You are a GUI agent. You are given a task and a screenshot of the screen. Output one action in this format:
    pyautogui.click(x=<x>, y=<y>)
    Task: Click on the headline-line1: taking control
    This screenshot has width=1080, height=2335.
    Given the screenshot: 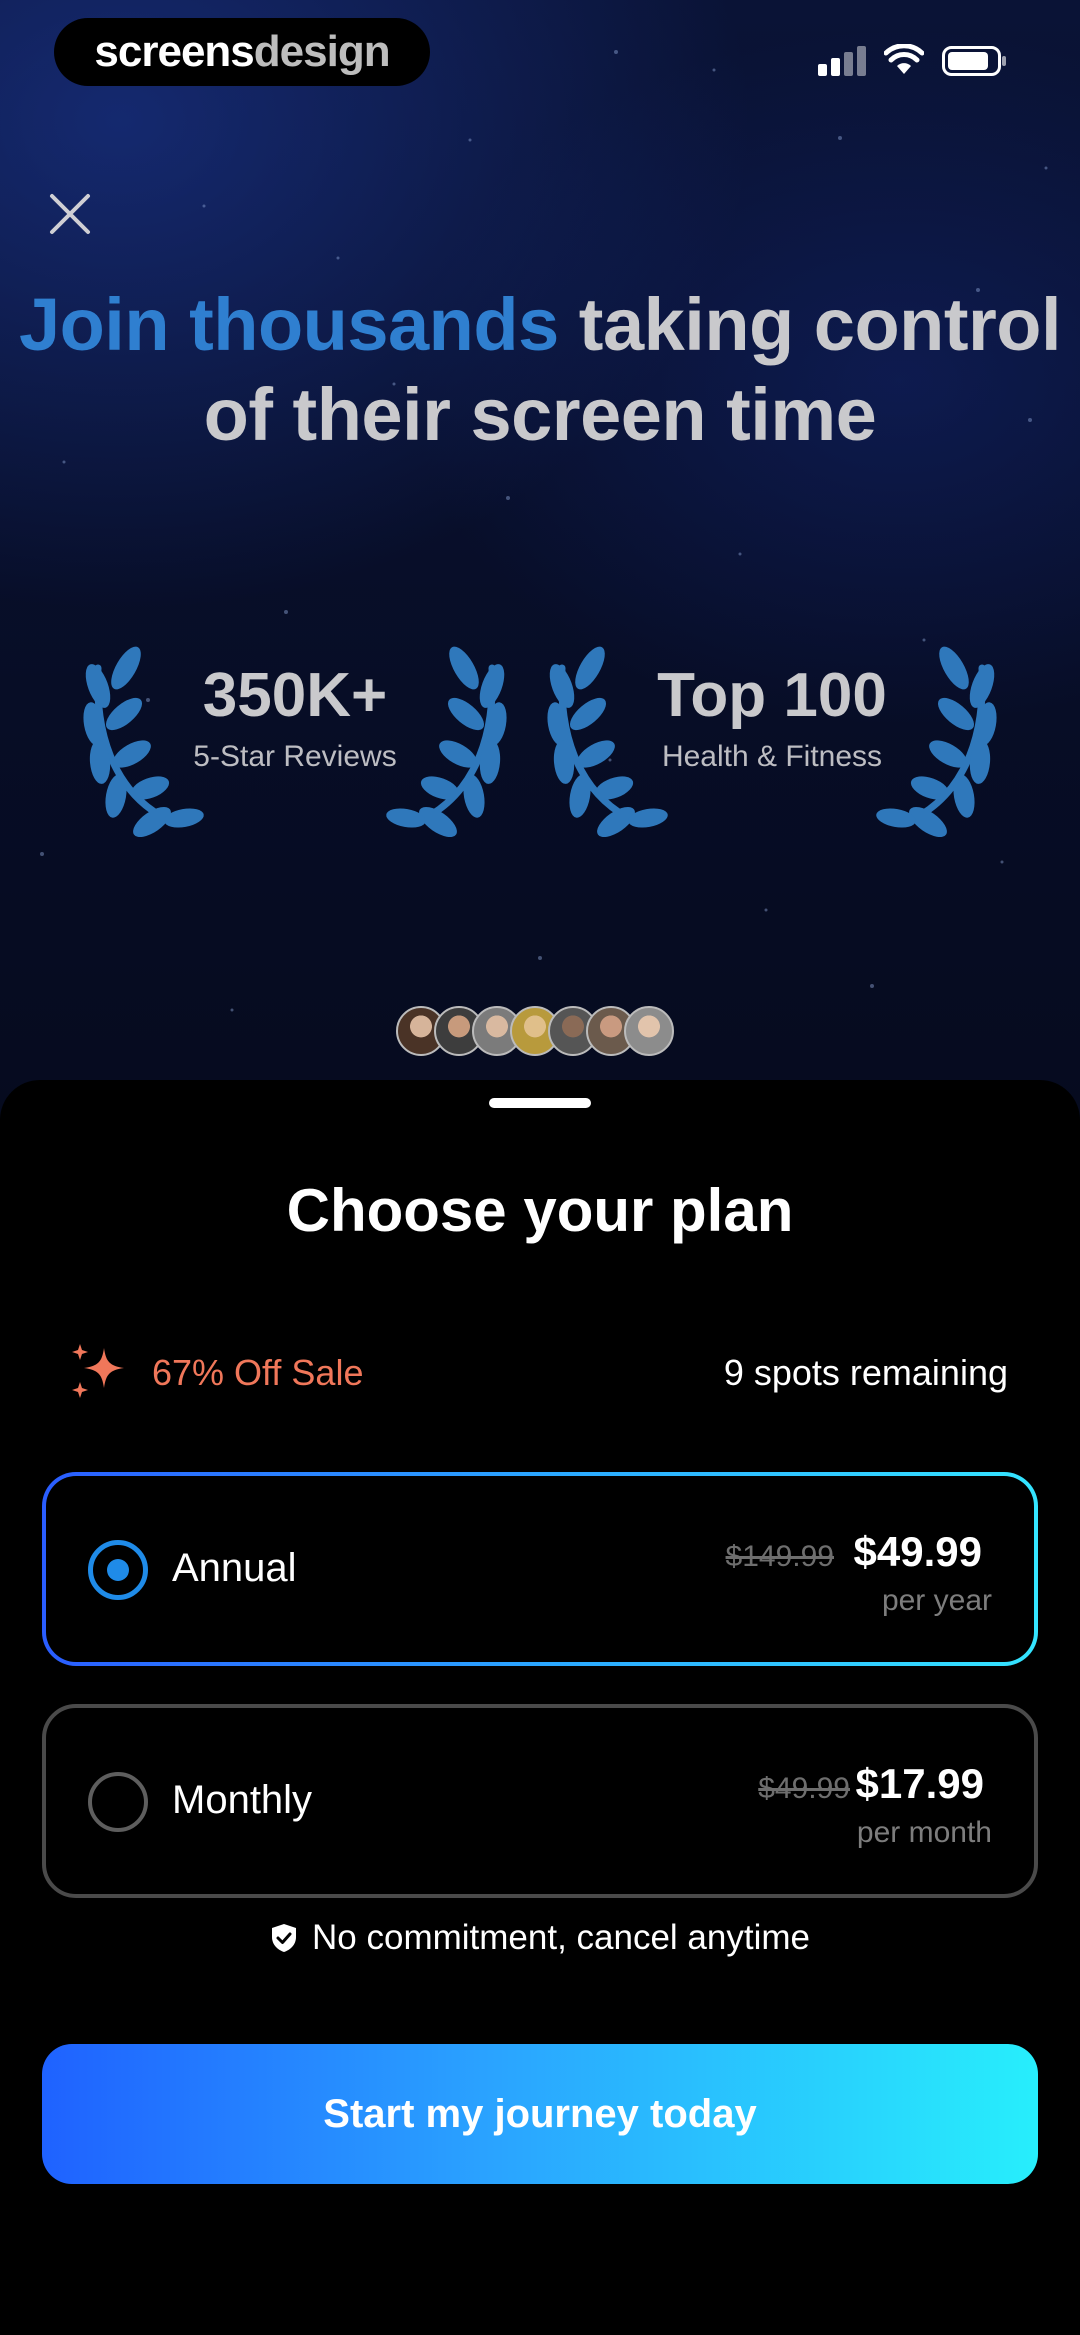 What is the action you would take?
    pyautogui.click(x=810, y=324)
    